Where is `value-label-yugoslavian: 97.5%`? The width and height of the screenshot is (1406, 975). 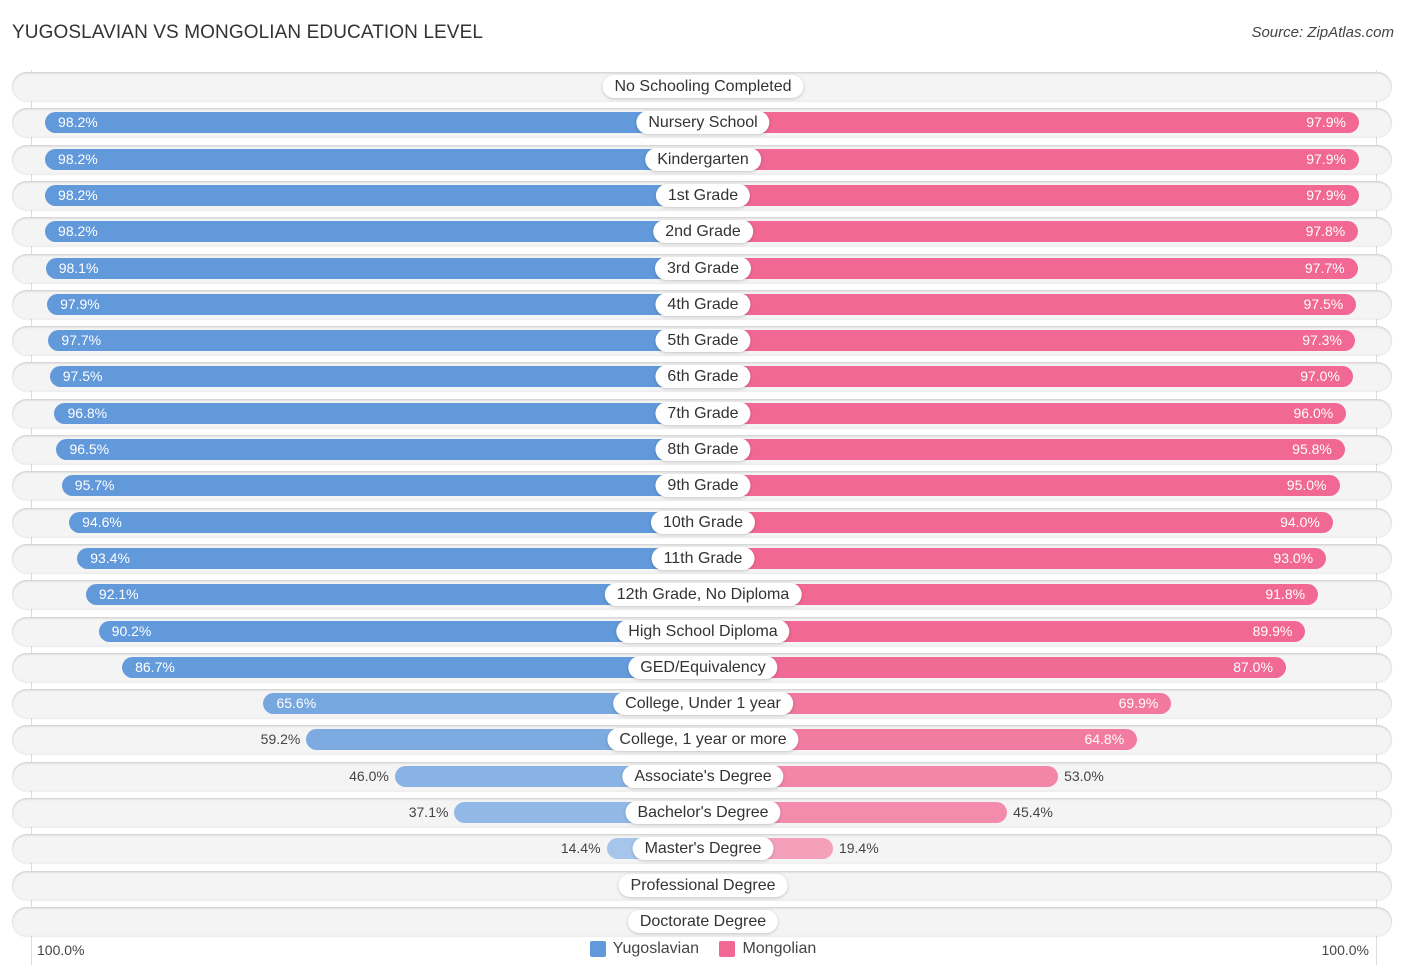
value-label-yugoslavian: 97.5% is located at coordinates (82, 376).